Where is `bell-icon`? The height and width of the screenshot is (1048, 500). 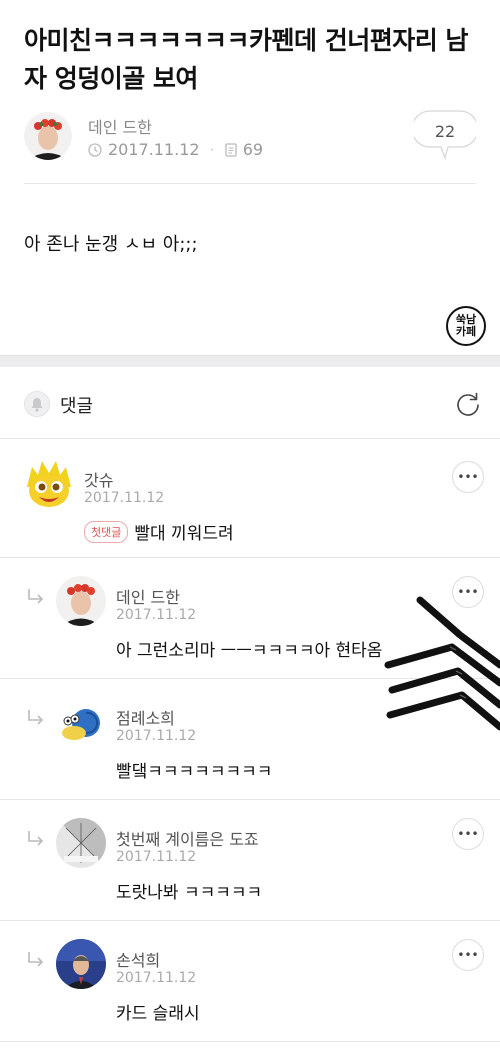
bell-icon is located at coordinates (37, 404).